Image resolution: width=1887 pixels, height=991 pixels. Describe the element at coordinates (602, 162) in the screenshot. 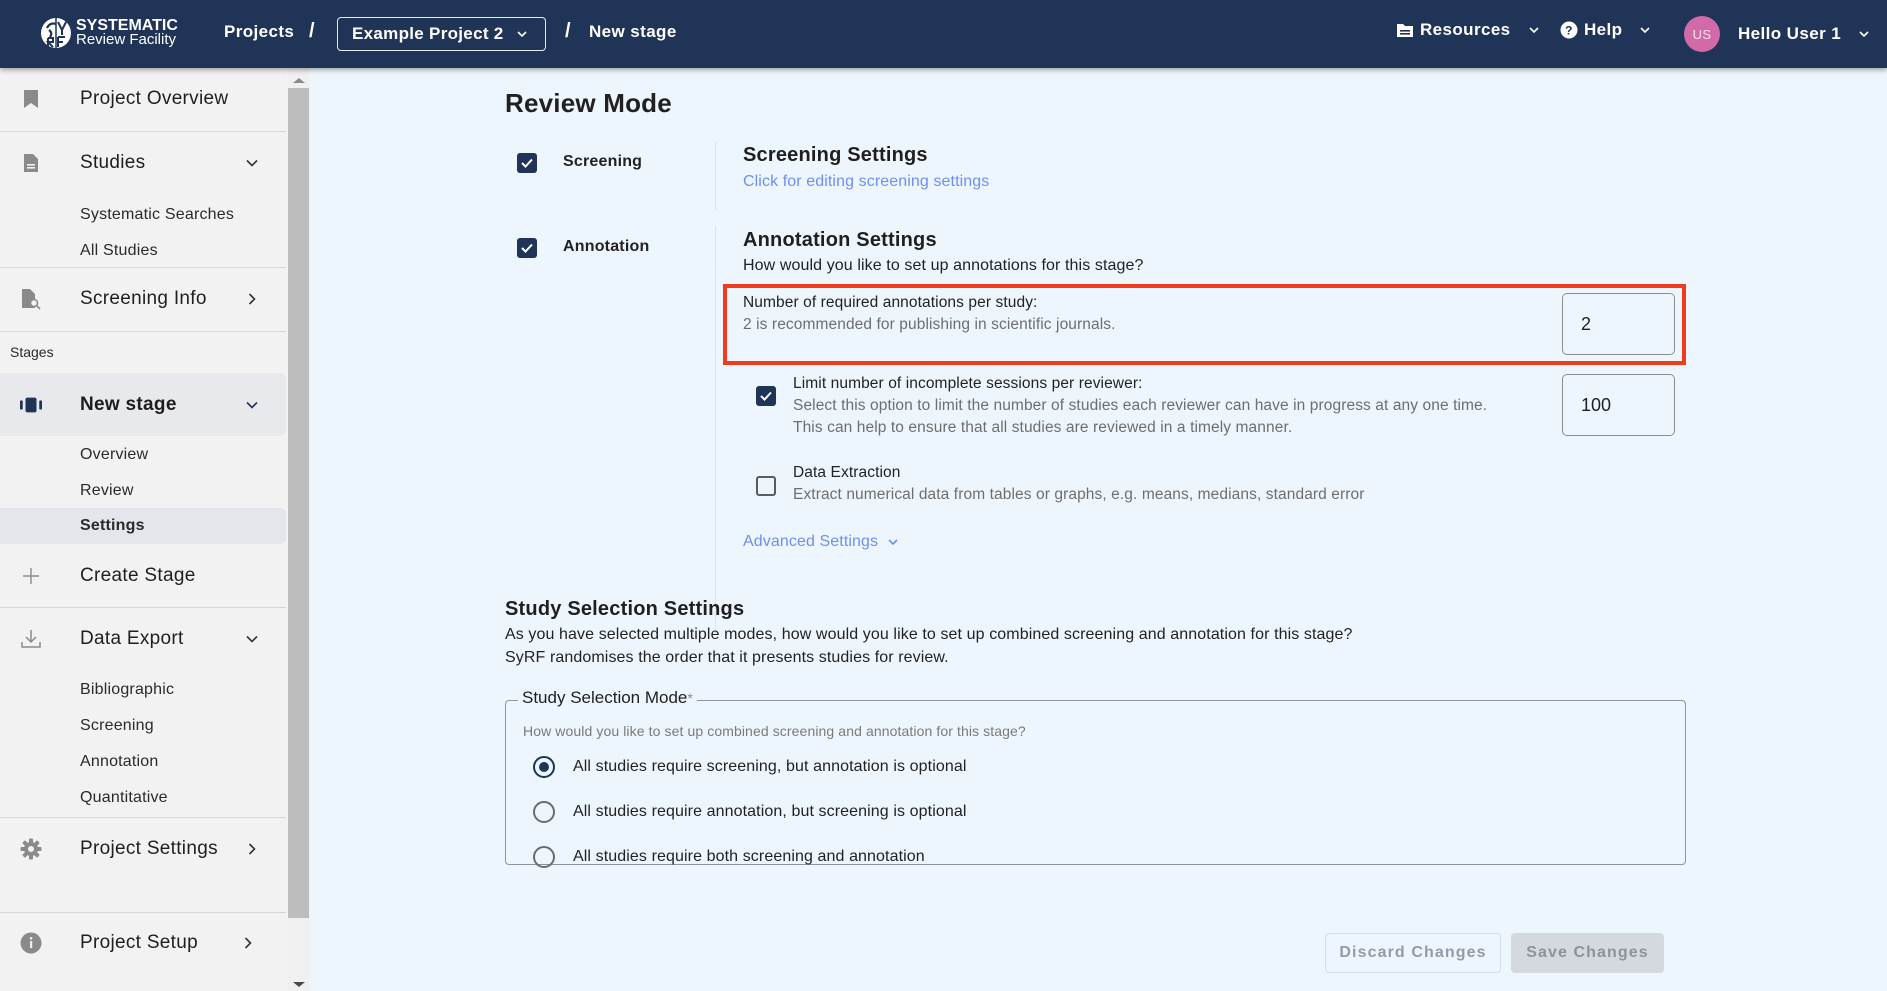

I see `screening-mode-label: Screening` at that location.